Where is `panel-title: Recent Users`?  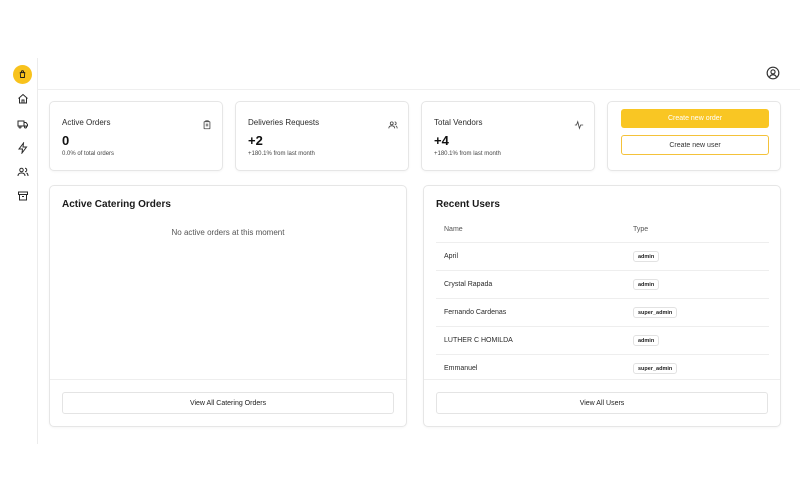
panel-title: Recent Users is located at coordinates (468, 204).